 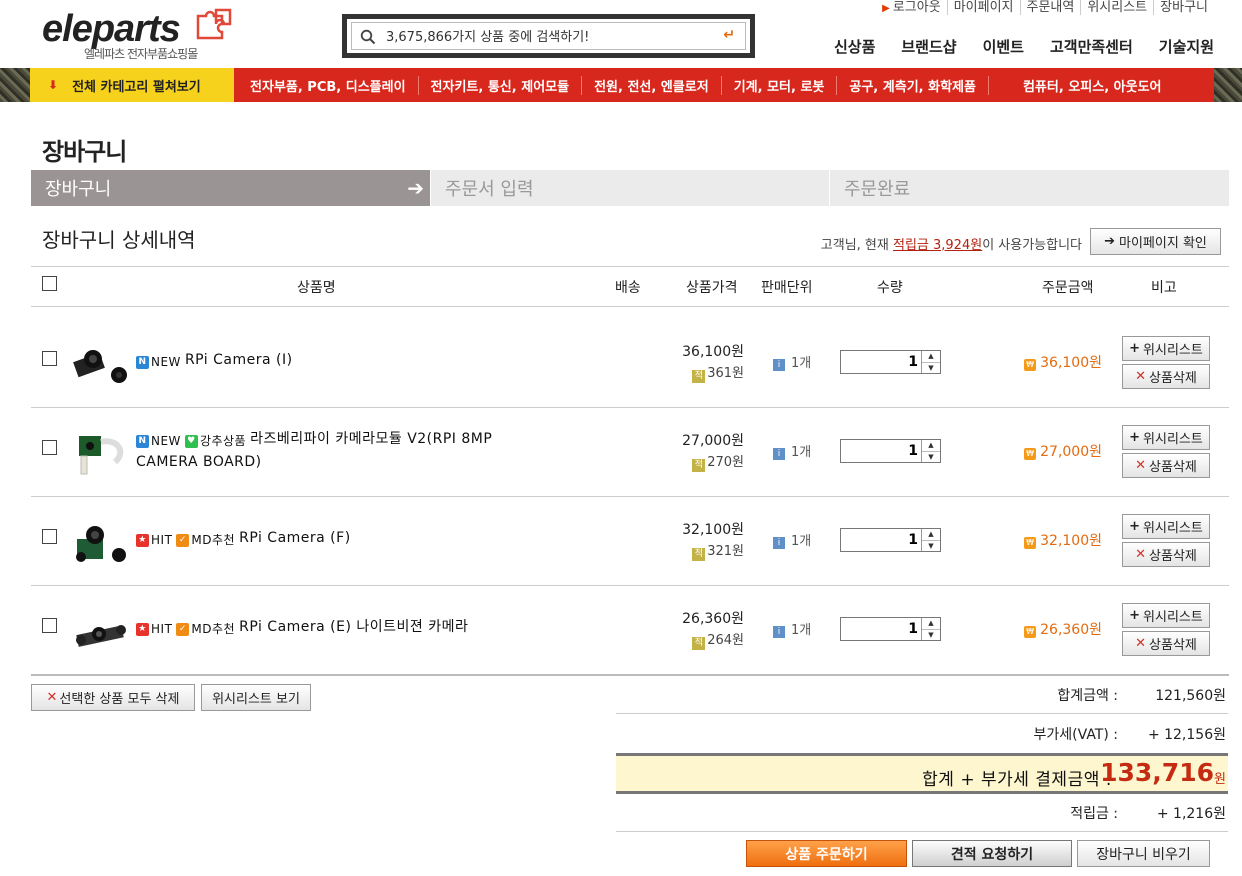 I want to click on product-name: ★ HIT ✓ MD추천 RPi Camera (F), so click(x=376, y=539).